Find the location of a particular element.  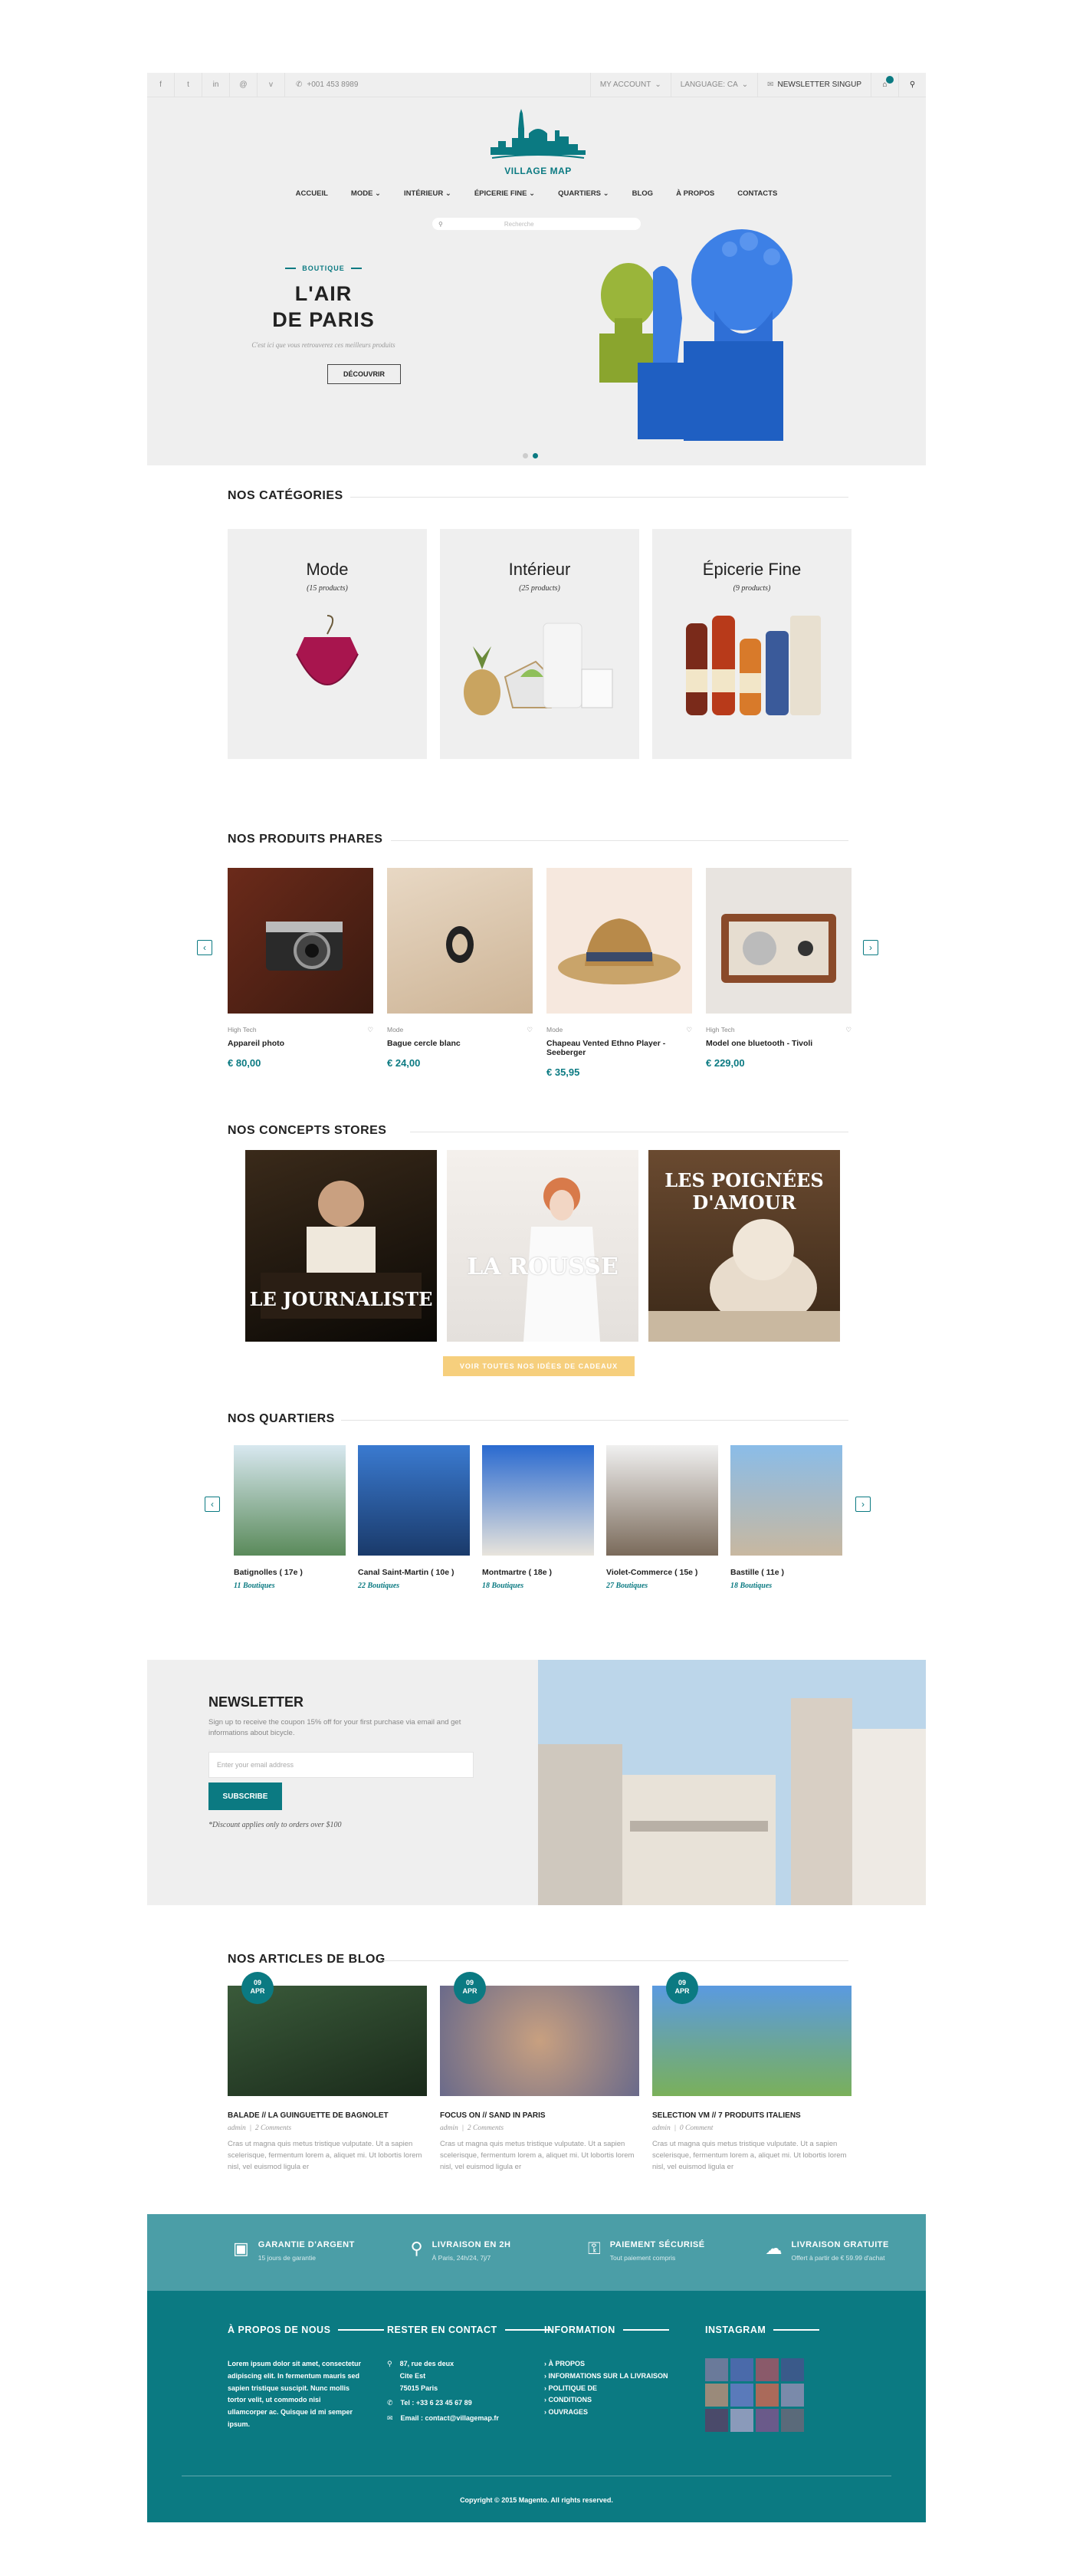

footer-link-a-propos: › À PROPOS is located at coordinates (617, 2364).